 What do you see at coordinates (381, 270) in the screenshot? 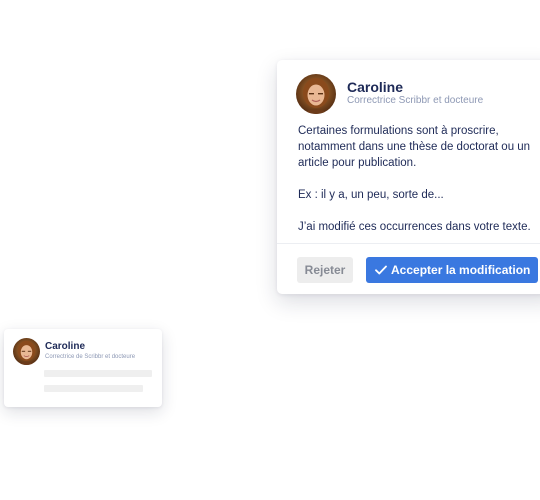
I see `check-icon` at bounding box center [381, 270].